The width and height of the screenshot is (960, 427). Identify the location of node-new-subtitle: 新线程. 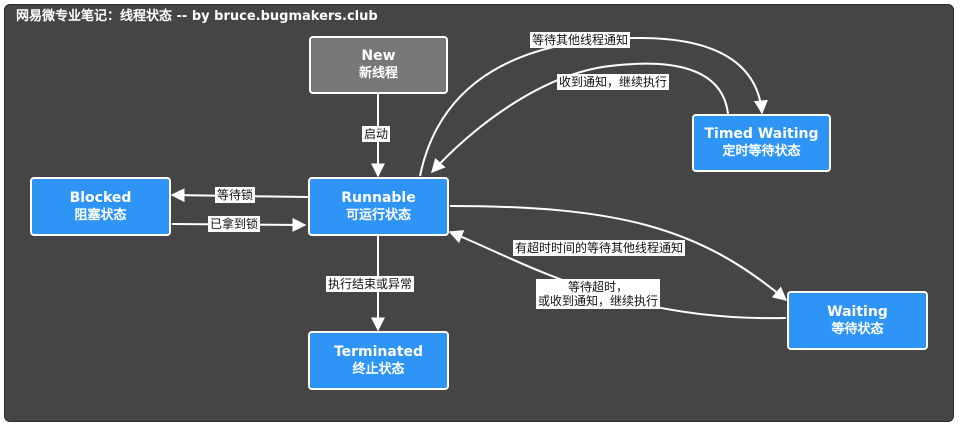
(378, 73).